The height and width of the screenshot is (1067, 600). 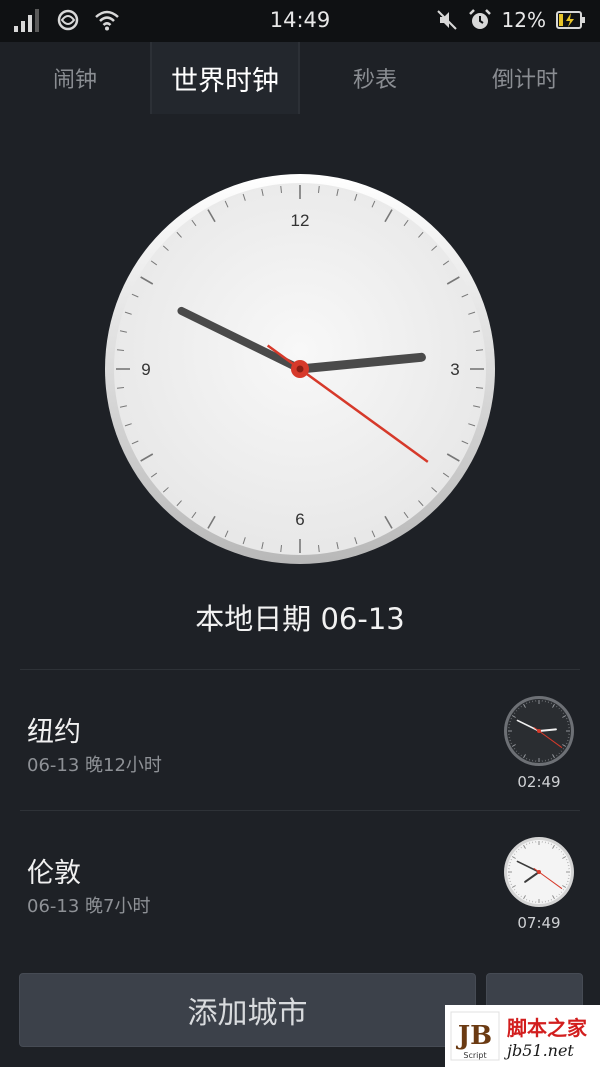 I want to click on alarm-icon, so click(x=479, y=19).